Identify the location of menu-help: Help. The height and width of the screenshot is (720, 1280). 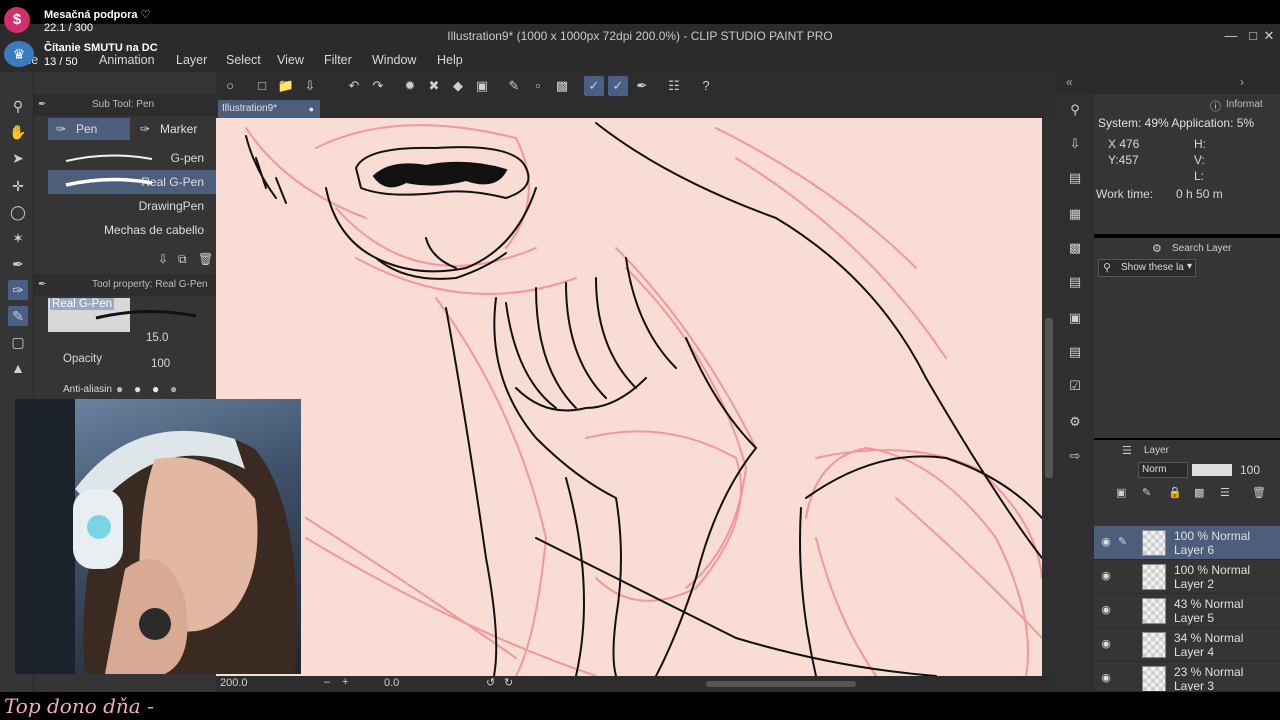
(450, 60).